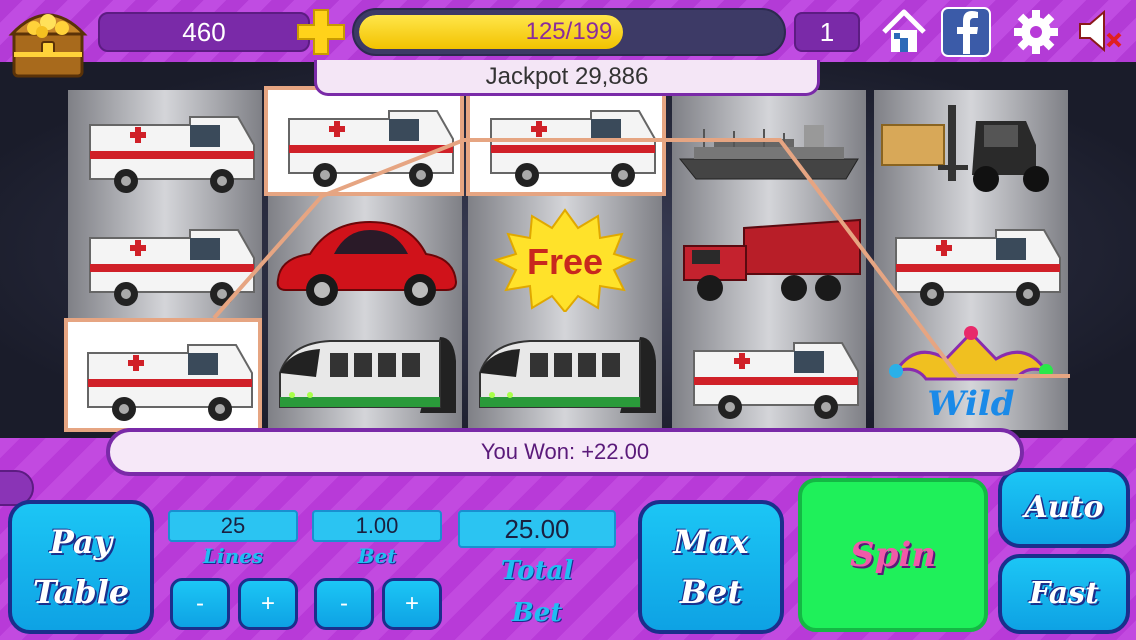  Describe the element at coordinates (893, 555) in the screenshot. I see `spin-button: Spin` at that location.